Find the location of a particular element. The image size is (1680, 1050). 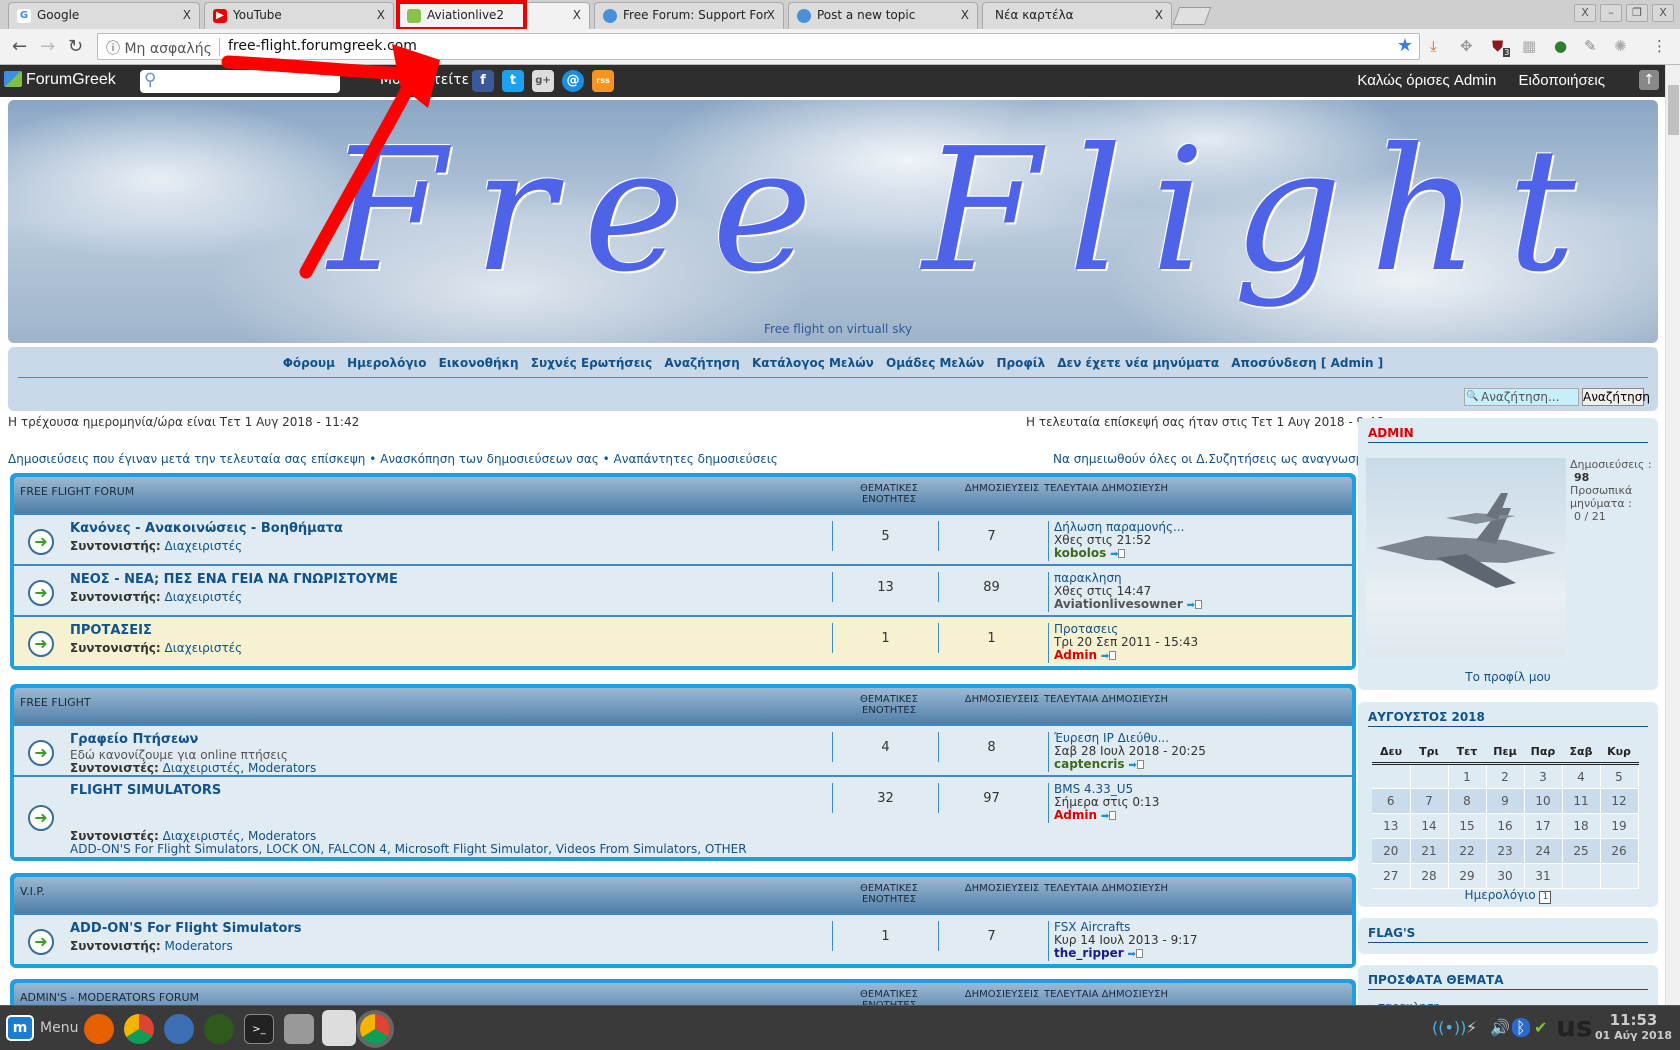

calendar-day: 25 is located at coordinates (1581, 851).